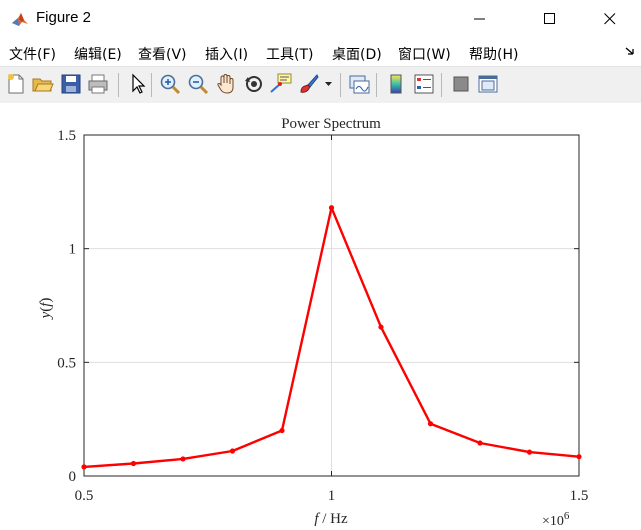  Describe the element at coordinates (84, 496) in the screenshot. I see `x-tick-label: 0.5` at that location.